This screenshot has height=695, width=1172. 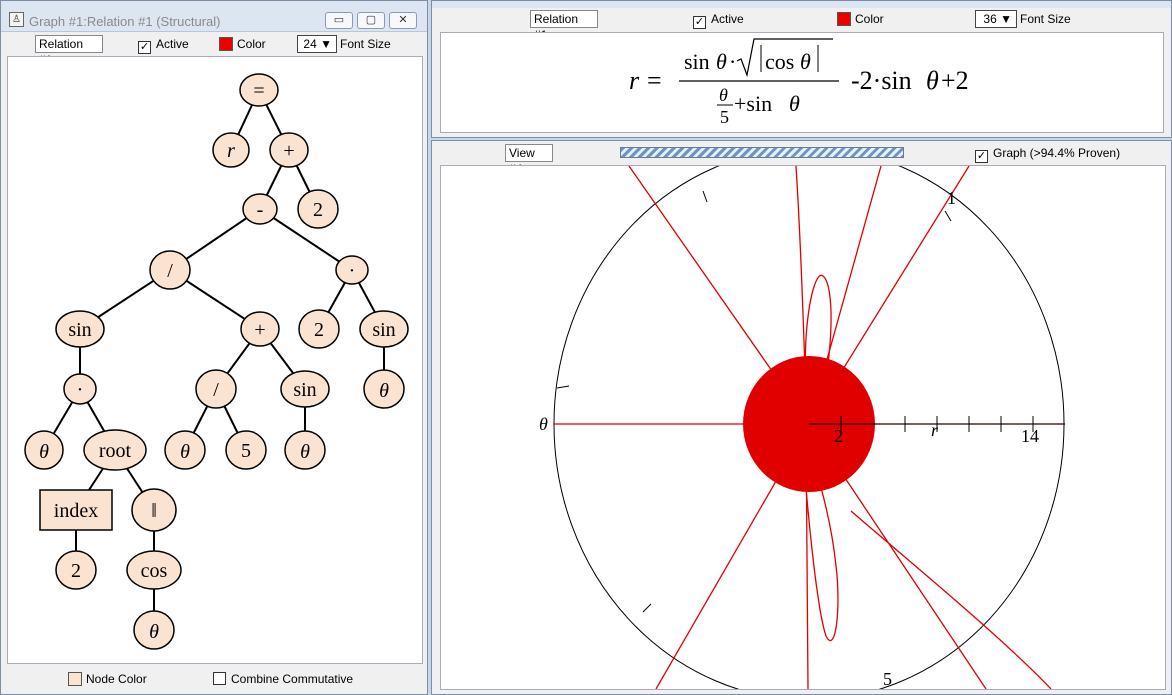 I want to click on formula-equals: =, so click(x=654, y=80).